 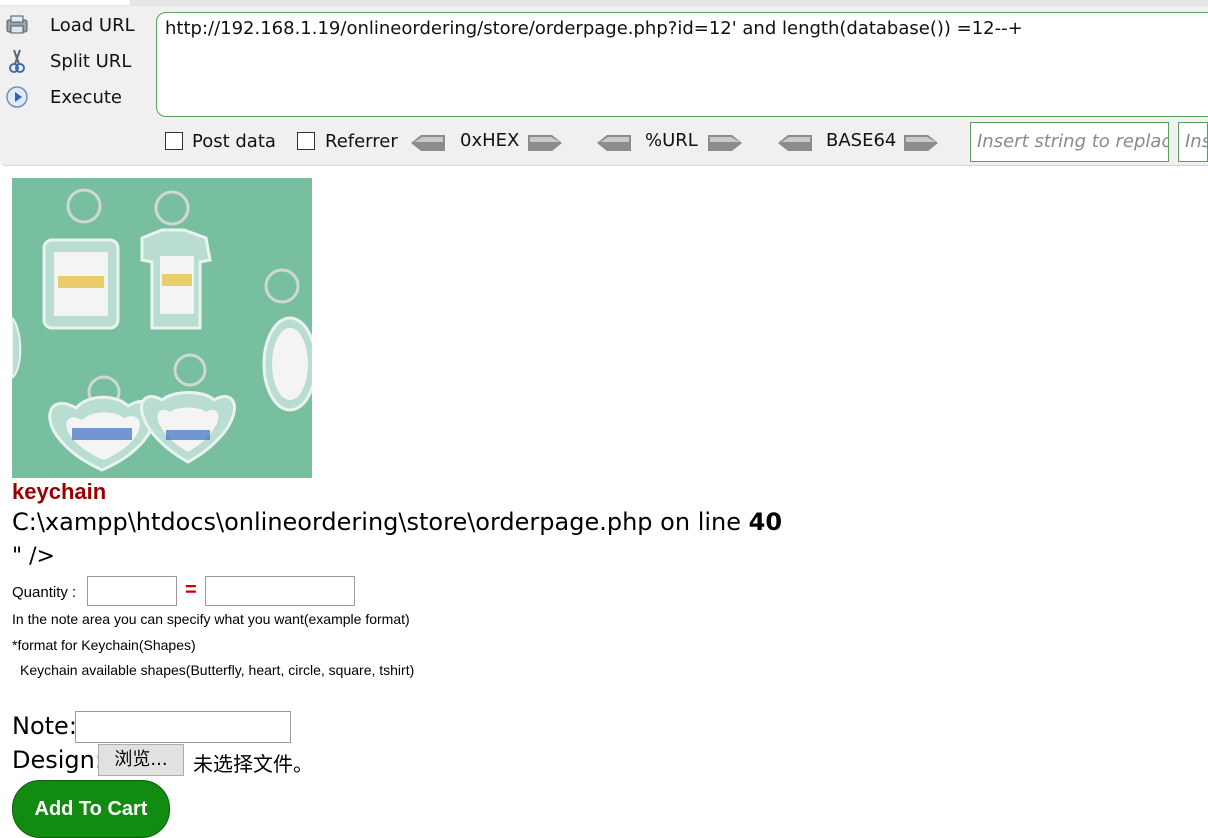 I want to click on quantity-input, so click(x=132, y=591).